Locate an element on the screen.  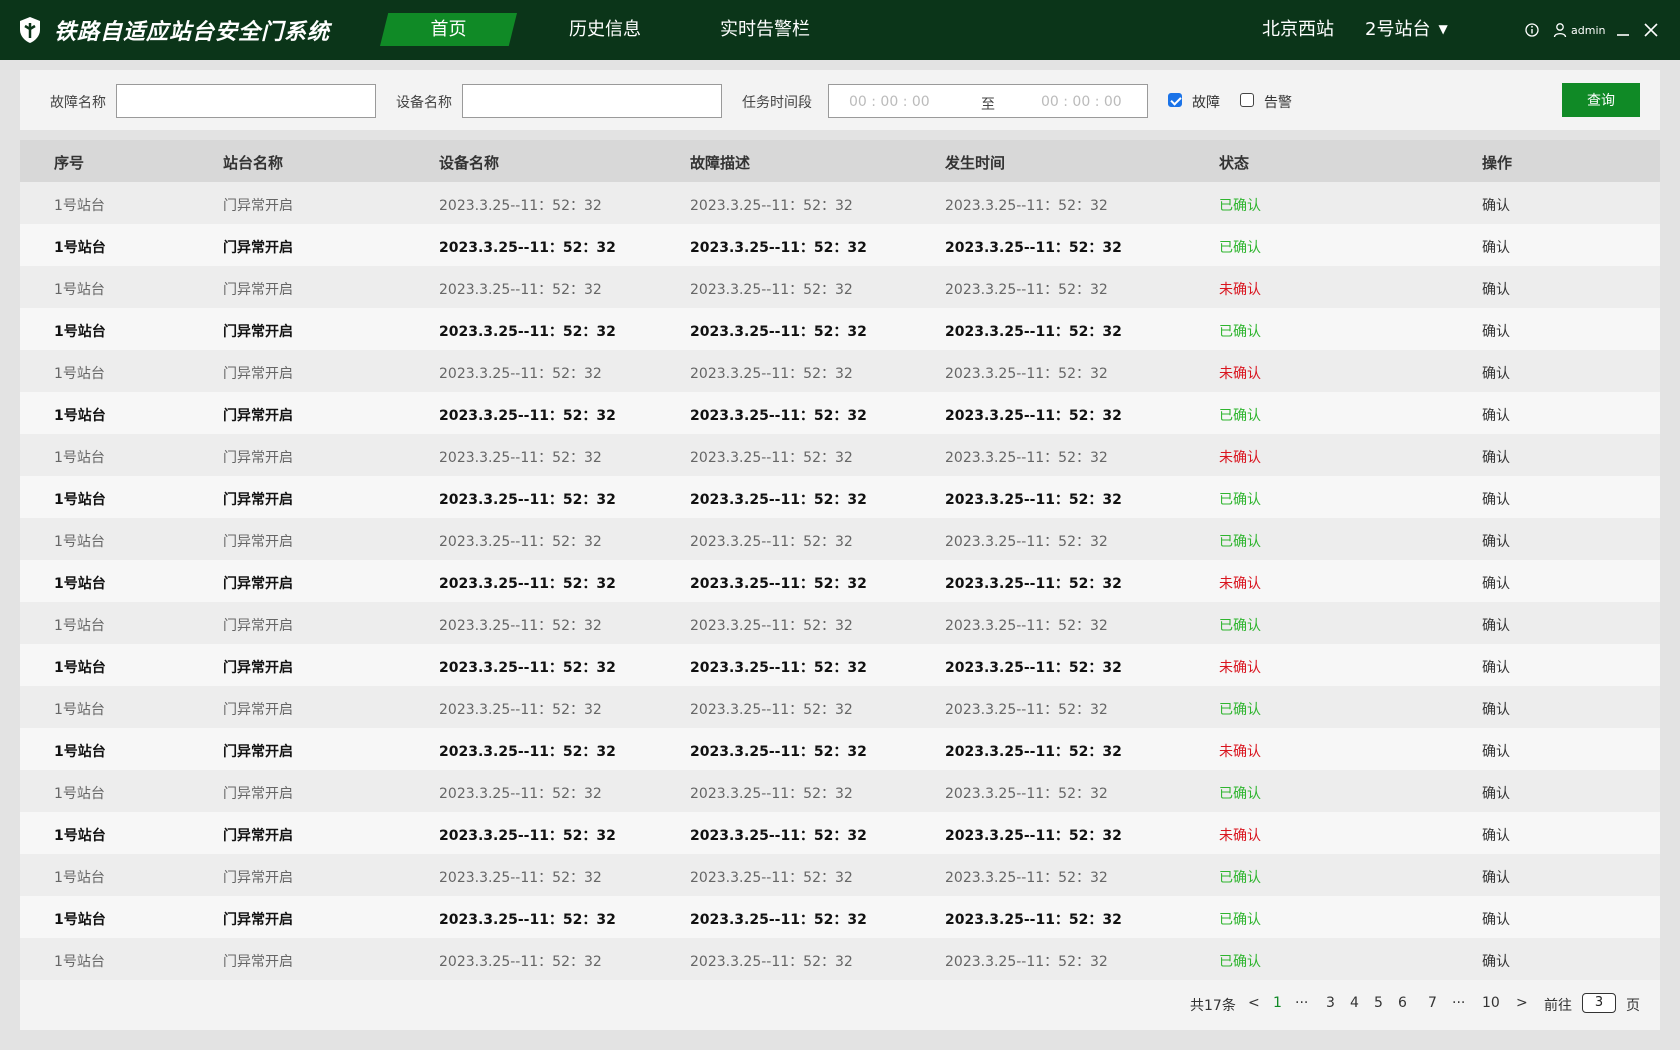
device-name-label: 设备名称 is located at coordinates (424, 103).